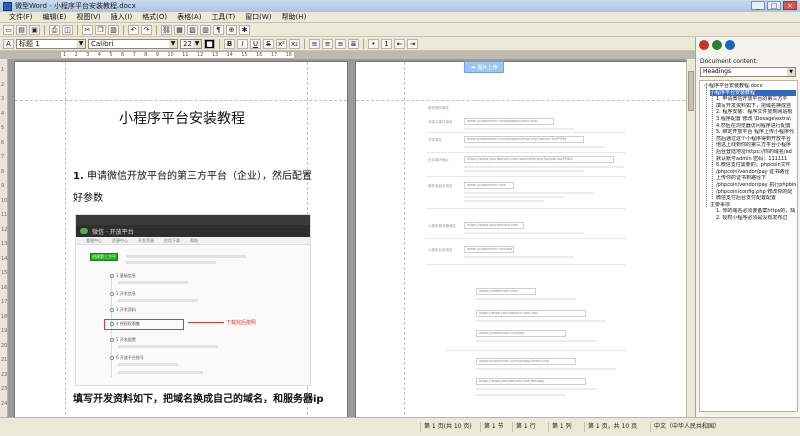 The image size is (800, 436). I want to click on menu-file: 文件(F), so click(21, 17).